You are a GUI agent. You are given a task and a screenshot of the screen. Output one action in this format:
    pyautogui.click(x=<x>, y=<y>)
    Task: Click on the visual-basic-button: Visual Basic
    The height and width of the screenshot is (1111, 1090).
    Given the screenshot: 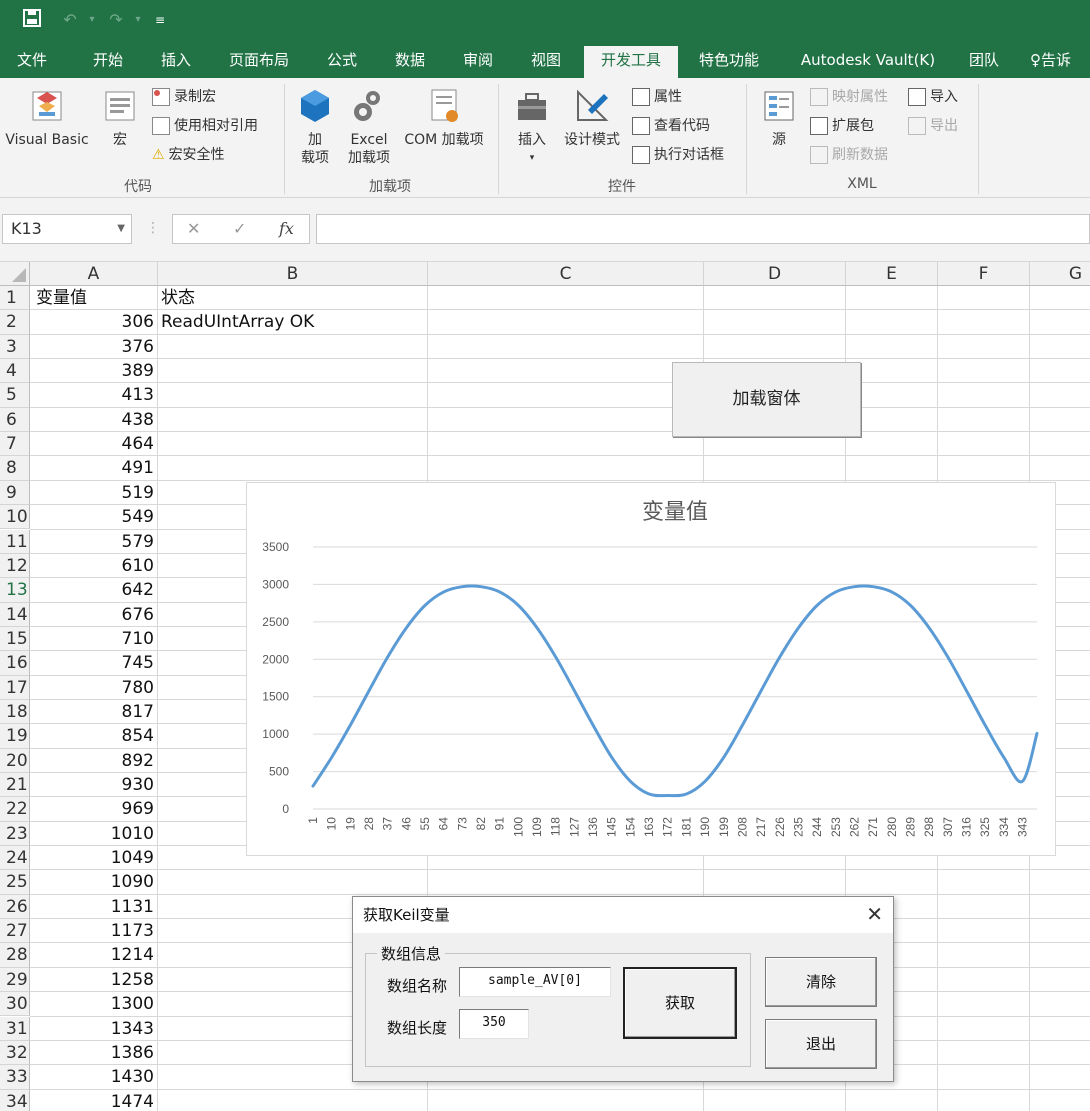 What is the action you would take?
    pyautogui.click(x=47, y=117)
    